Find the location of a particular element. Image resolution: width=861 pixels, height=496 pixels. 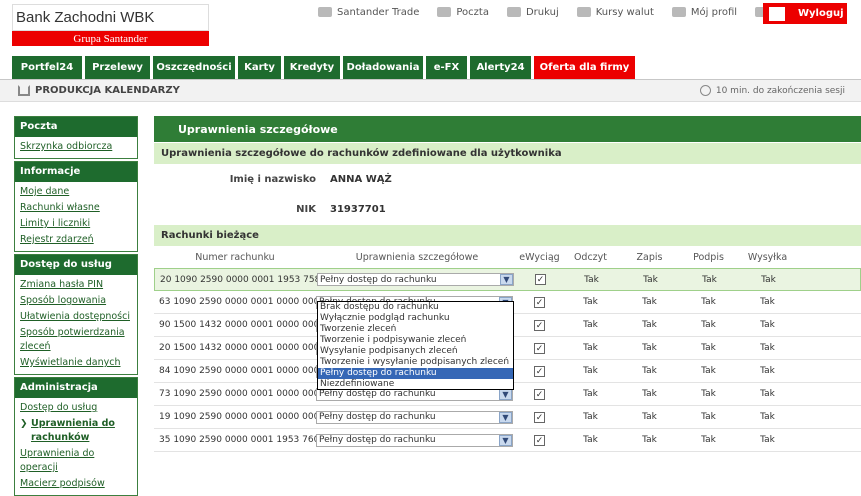

sidebar-item: Moje dane is located at coordinates (76, 192).